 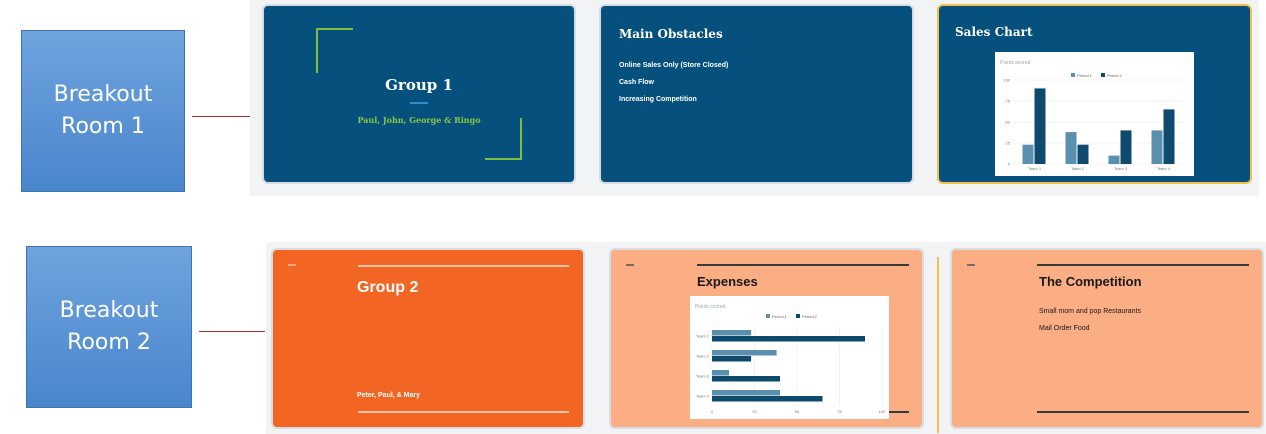 What do you see at coordinates (797, 411) in the screenshot?
I see `x-tick-label: 50` at bounding box center [797, 411].